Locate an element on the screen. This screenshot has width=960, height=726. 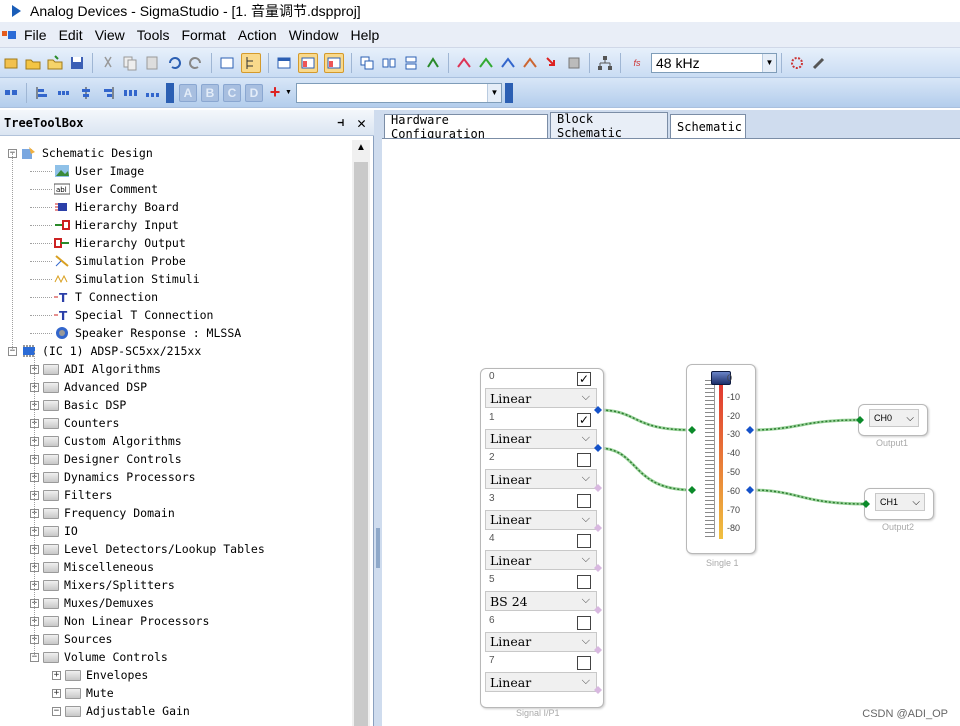
tree-folder-miscelleneous: + Miscelleneous is located at coordinates (92, 567).